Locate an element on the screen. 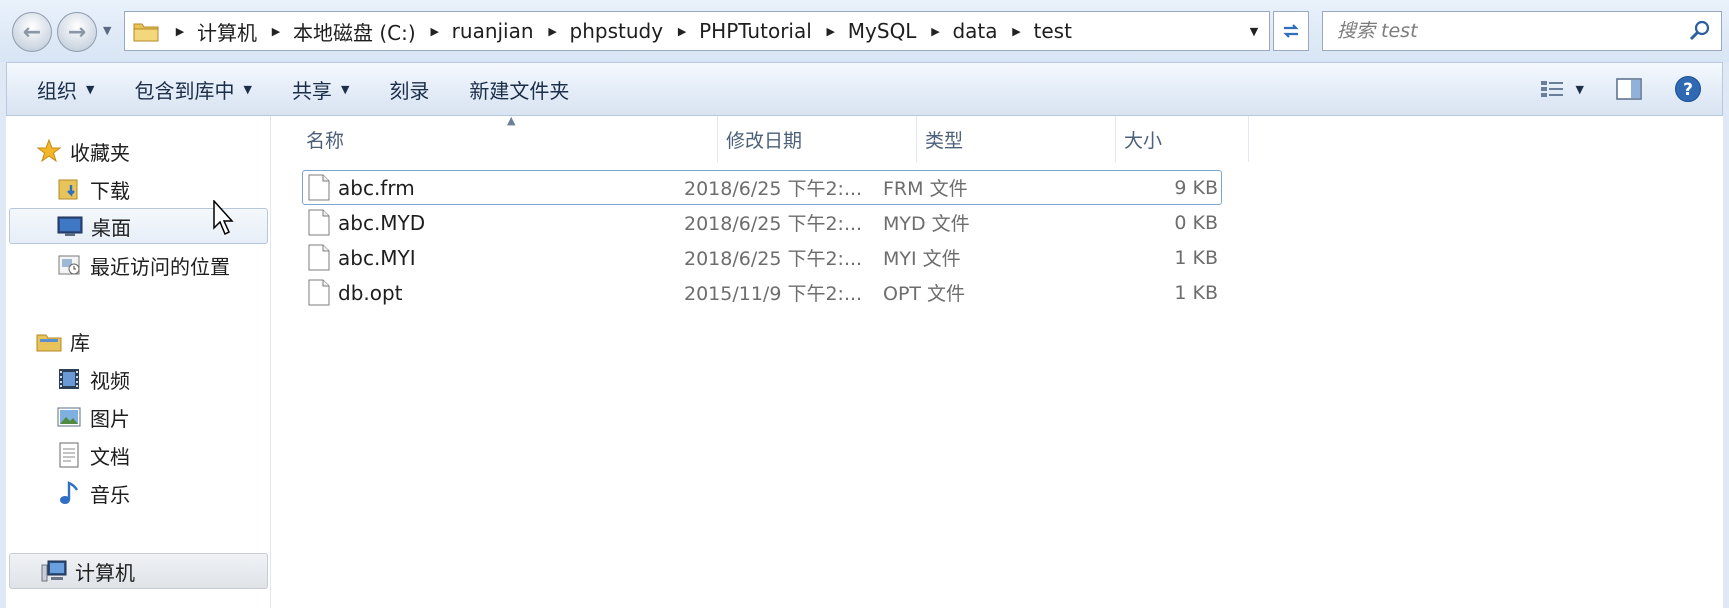 The width and height of the screenshot is (1729, 608). breadcrumb-phptutorial: PHPTutorial is located at coordinates (756, 31).